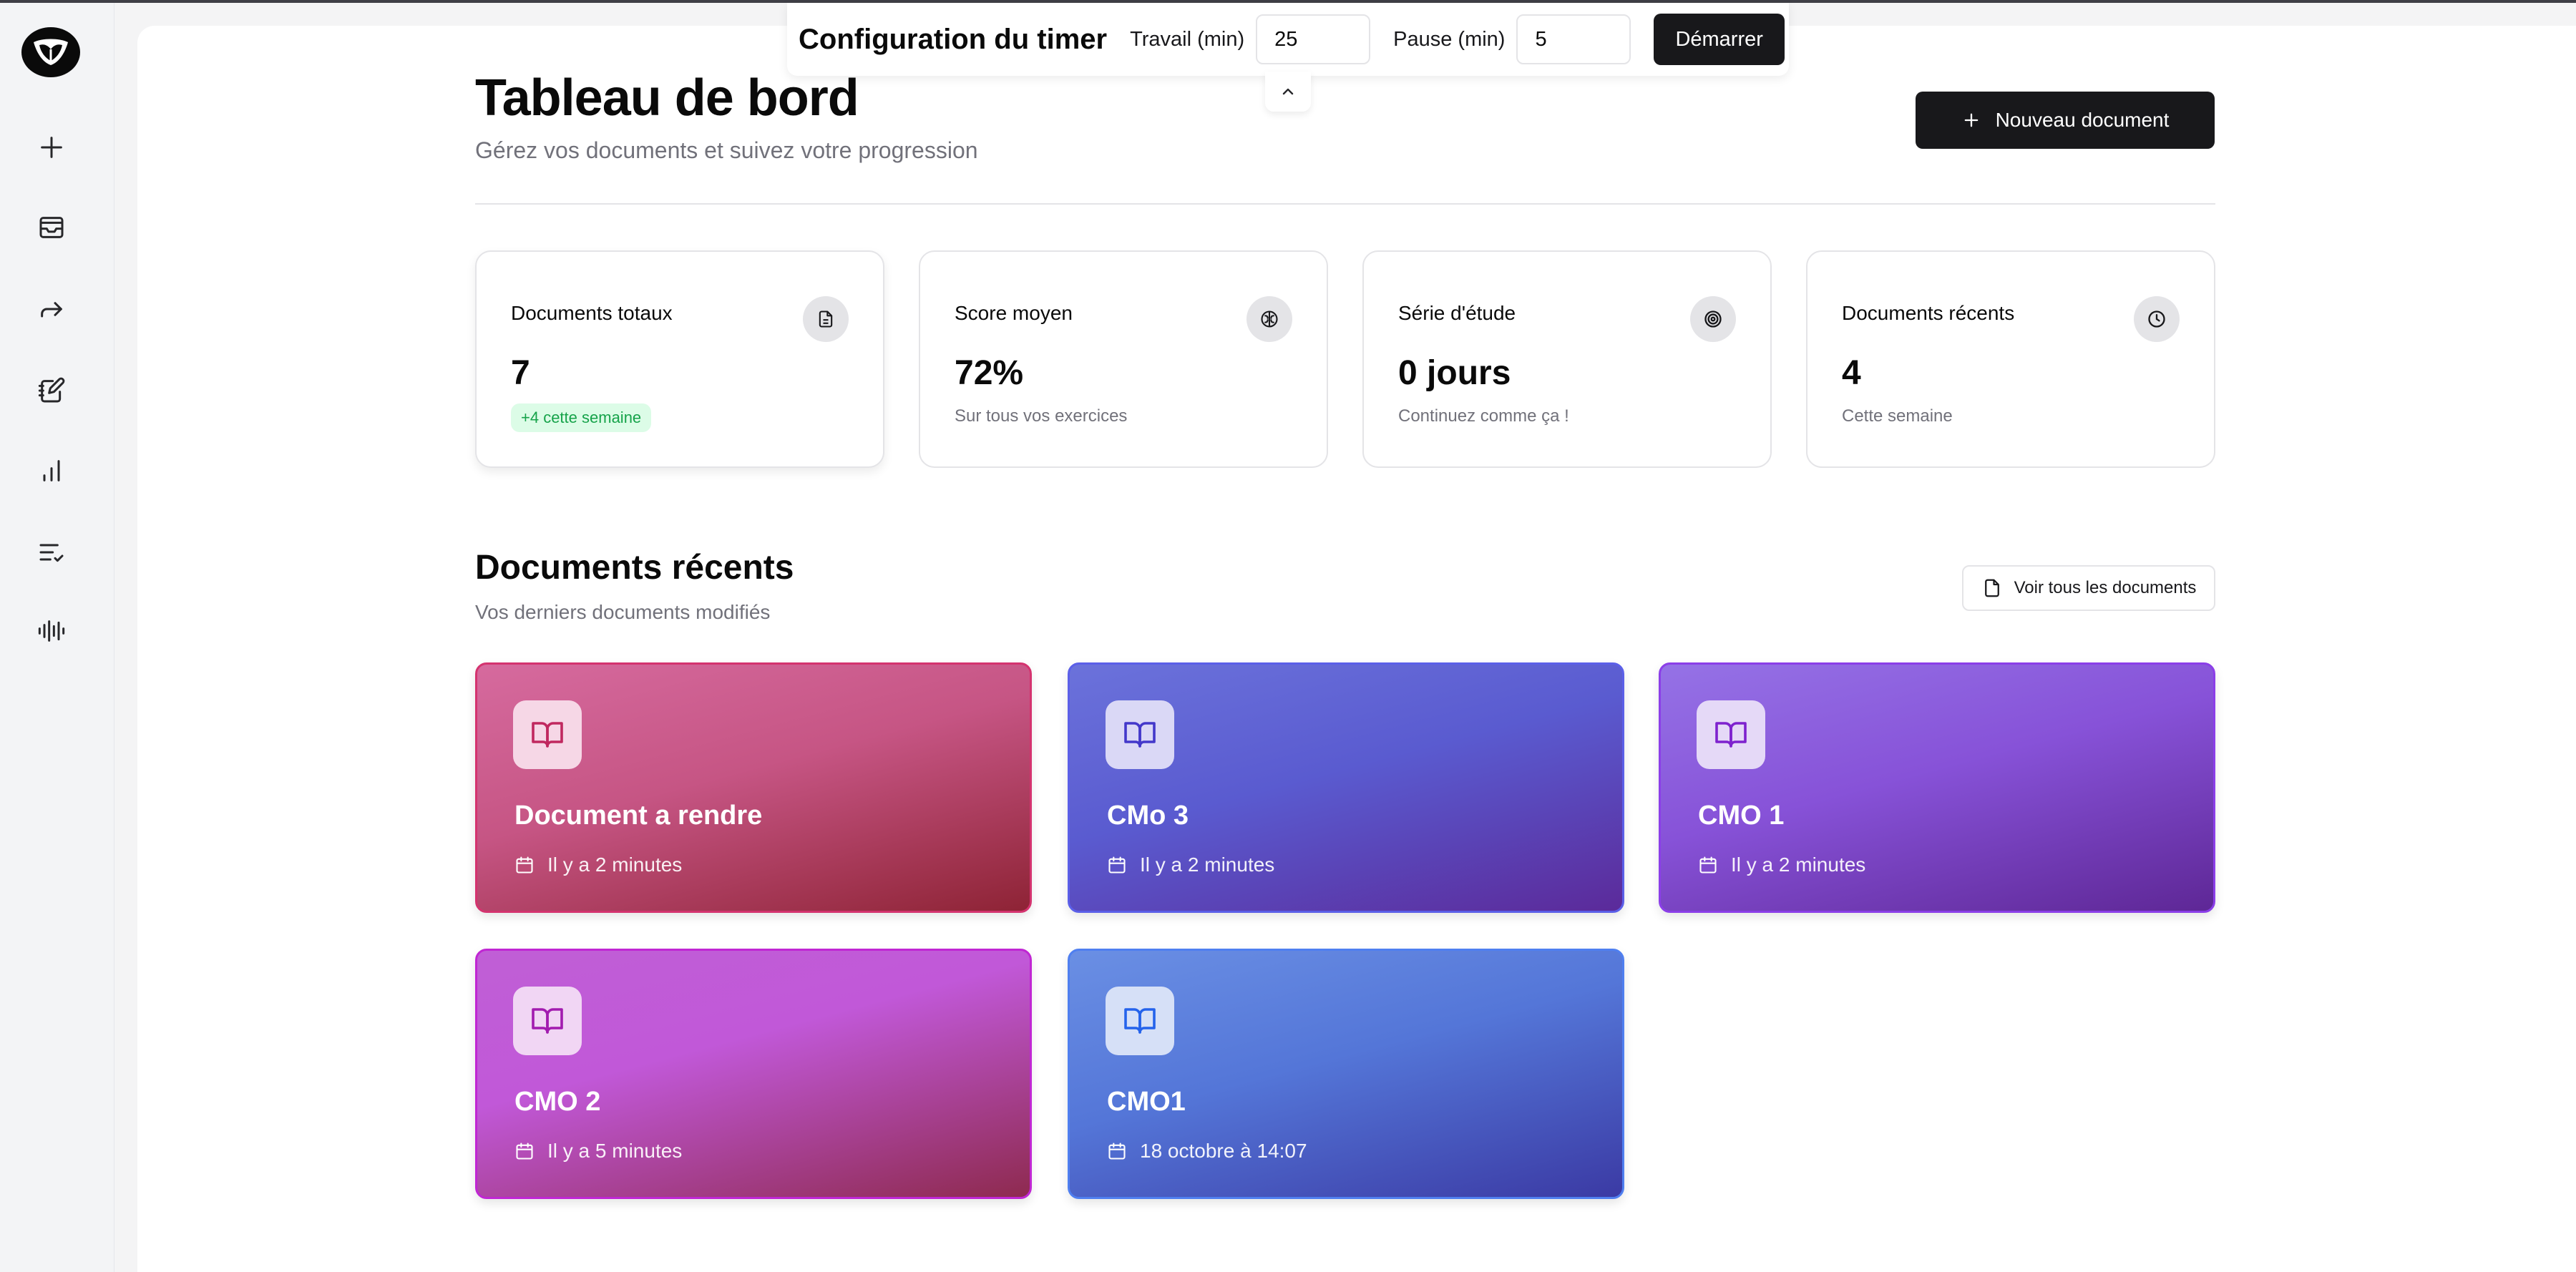 The width and height of the screenshot is (2576, 1272). What do you see at coordinates (1123, 359) in the screenshot?
I see `stat-card-average-score: Score moyen 72% Sur tous vos exercices` at bounding box center [1123, 359].